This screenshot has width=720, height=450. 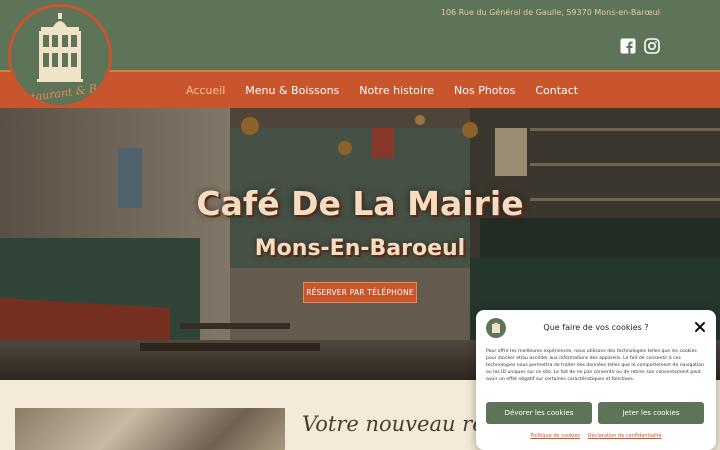 I want to click on deny-cookies-button: Jeter les cookies, so click(x=651, y=413).